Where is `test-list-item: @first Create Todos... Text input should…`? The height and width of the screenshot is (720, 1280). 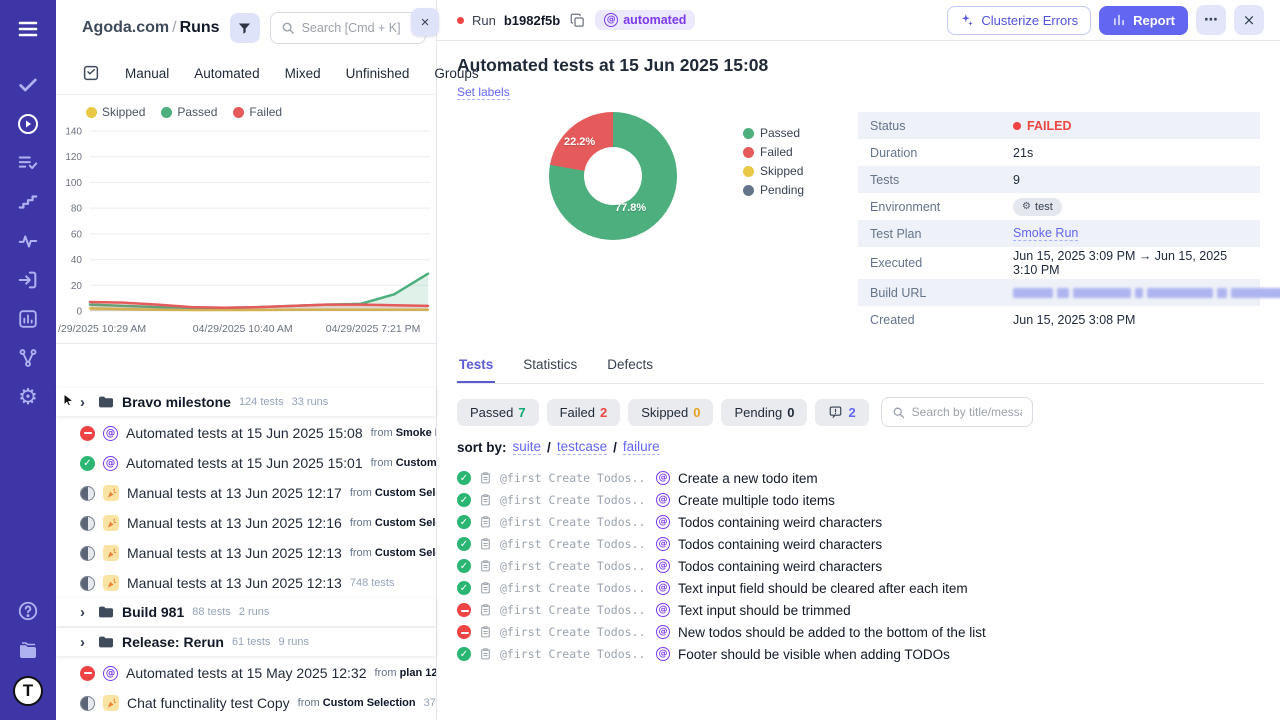
test-list-item: @first Create Todos... Text input should… is located at coordinates (860, 610).